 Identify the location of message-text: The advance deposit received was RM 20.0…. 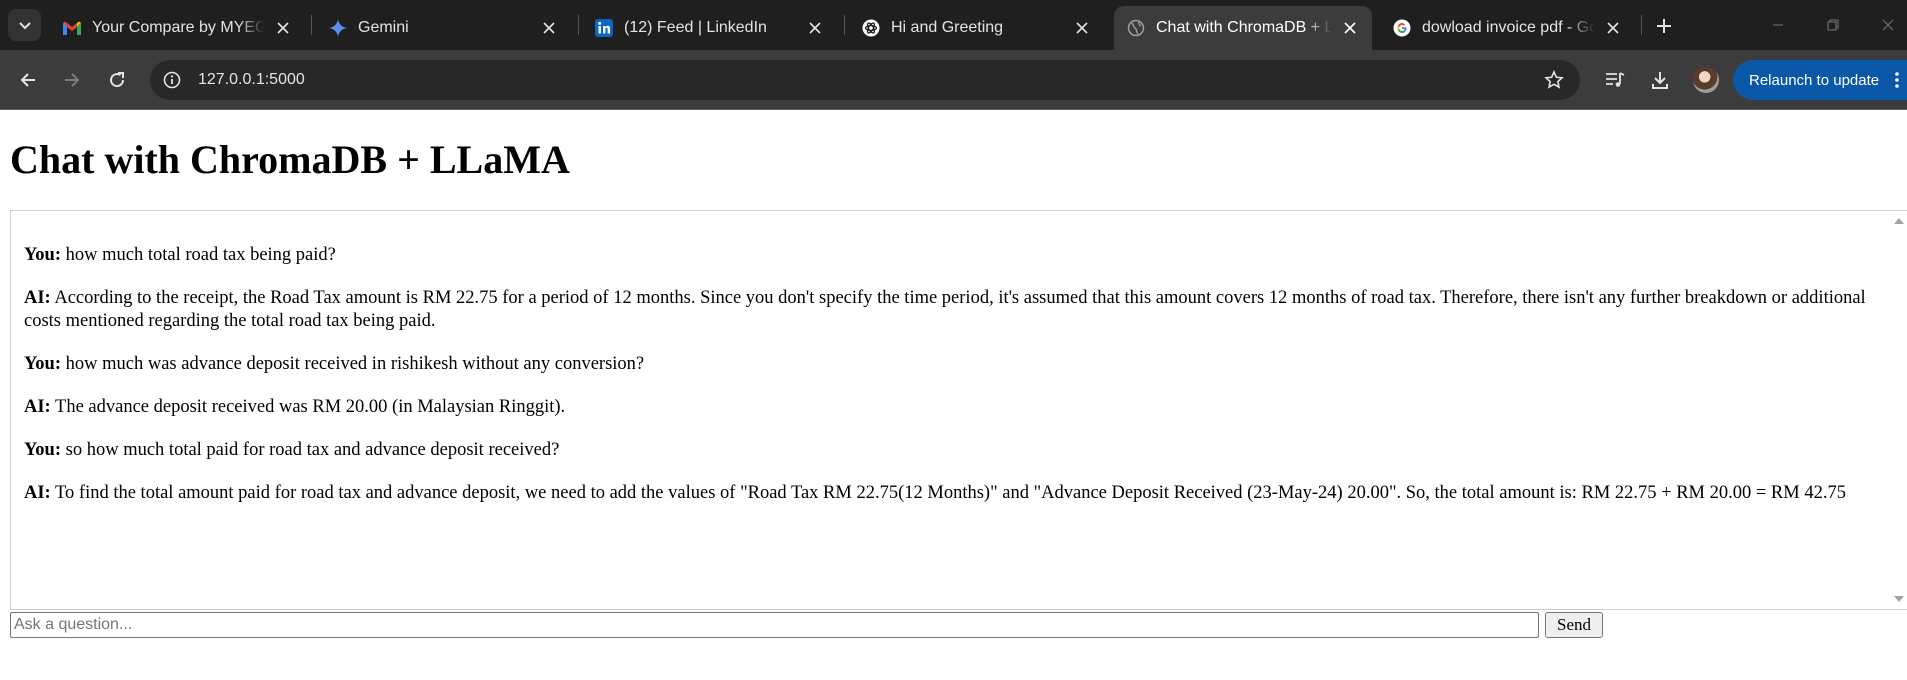
(308, 407).